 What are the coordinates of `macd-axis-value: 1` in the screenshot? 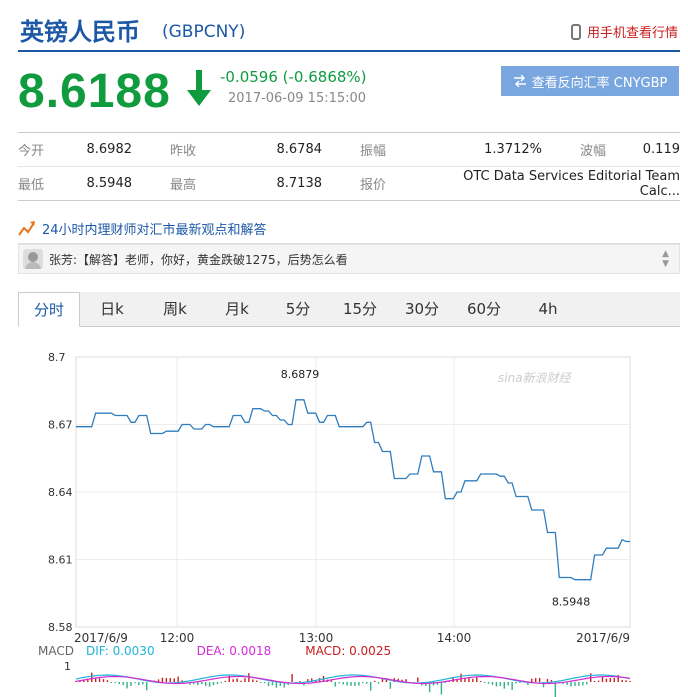 It's located at (67, 666).